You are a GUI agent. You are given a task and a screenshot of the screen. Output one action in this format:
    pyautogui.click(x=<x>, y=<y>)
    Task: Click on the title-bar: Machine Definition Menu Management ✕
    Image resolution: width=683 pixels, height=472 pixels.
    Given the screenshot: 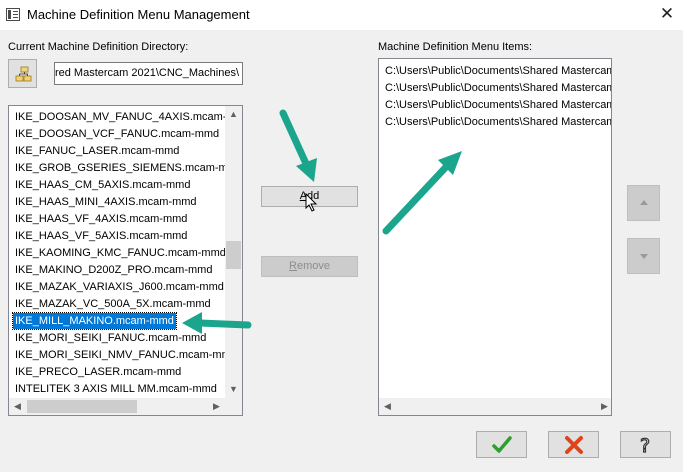 What is the action you would take?
    pyautogui.click(x=341, y=15)
    